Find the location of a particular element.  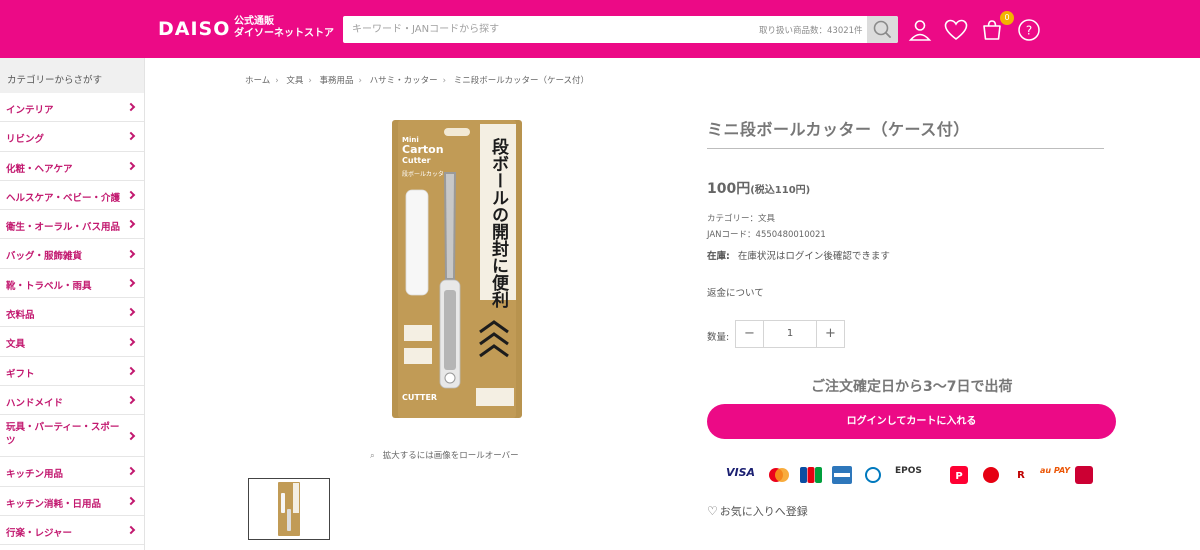

sidebar-item-cosmetics: 化粧・ヘアケア is located at coordinates (72, 166).